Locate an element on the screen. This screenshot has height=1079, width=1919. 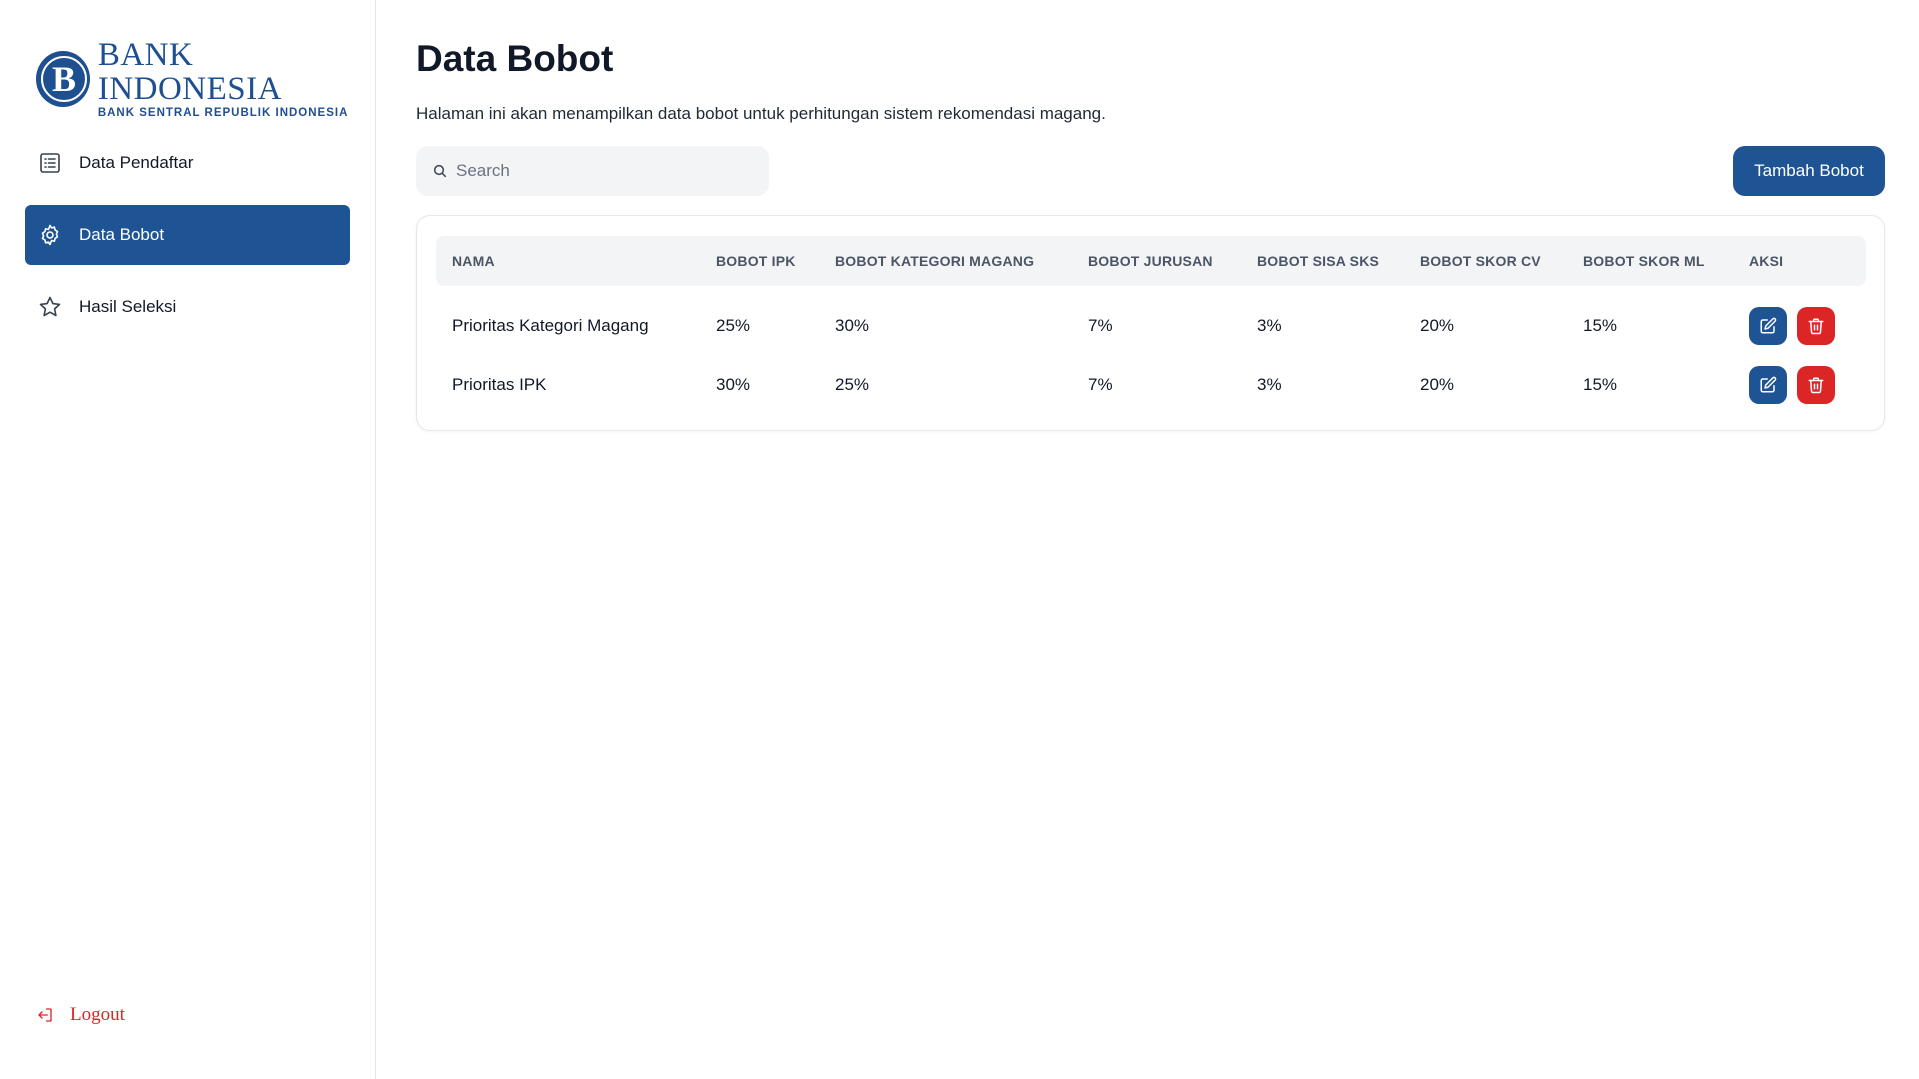
tambah-bobot-button: Tambah Bobot is located at coordinates (1809, 171).